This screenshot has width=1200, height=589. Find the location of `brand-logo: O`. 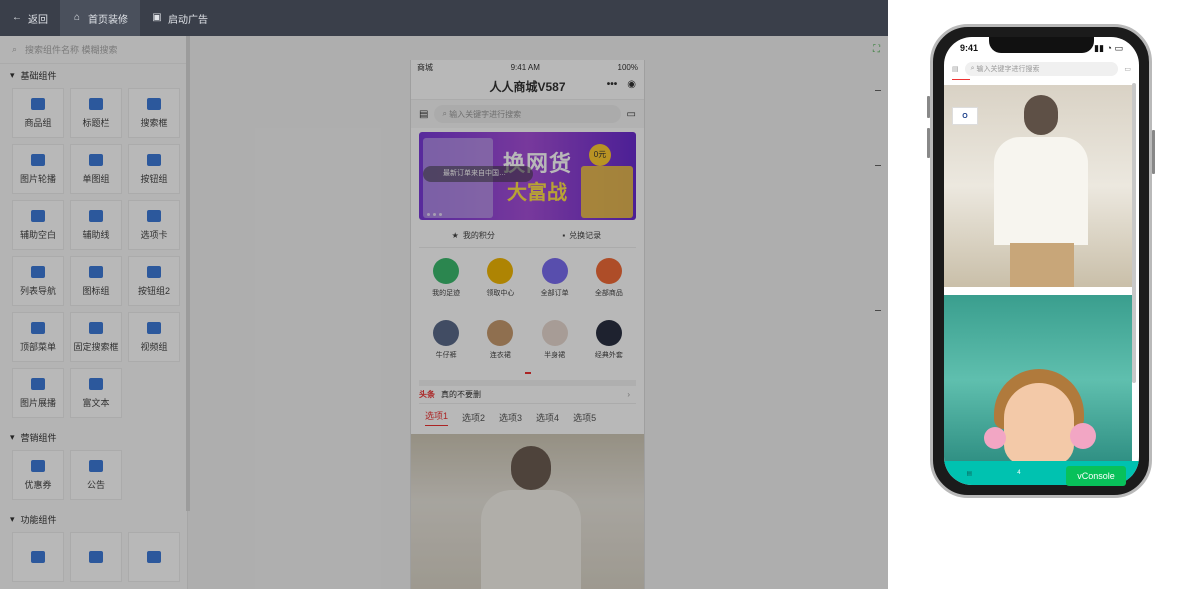

brand-logo: O is located at coordinates (965, 116).